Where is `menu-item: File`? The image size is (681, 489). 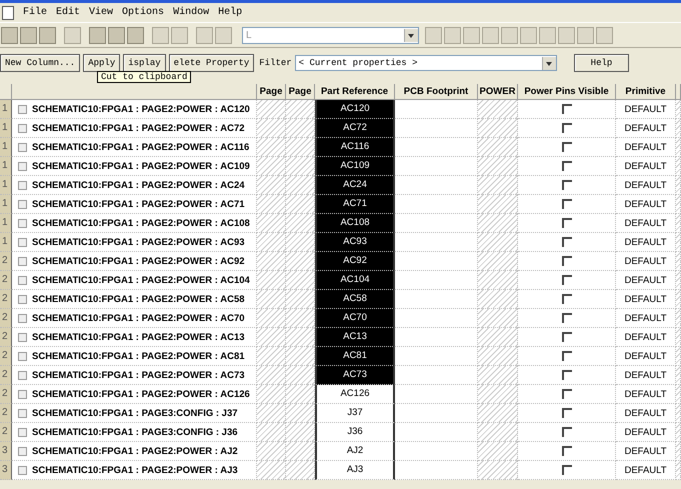
menu-item: File is located at coordinates (35, 12).